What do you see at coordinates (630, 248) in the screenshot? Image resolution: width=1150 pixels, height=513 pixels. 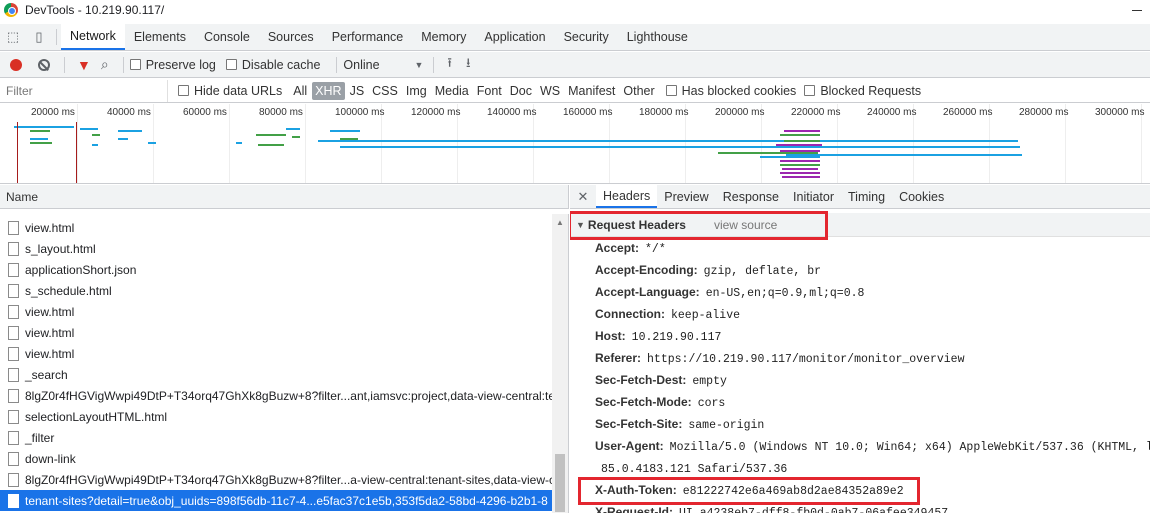 I see `header-row: Accept: */*` at bounding box center [630, 248].